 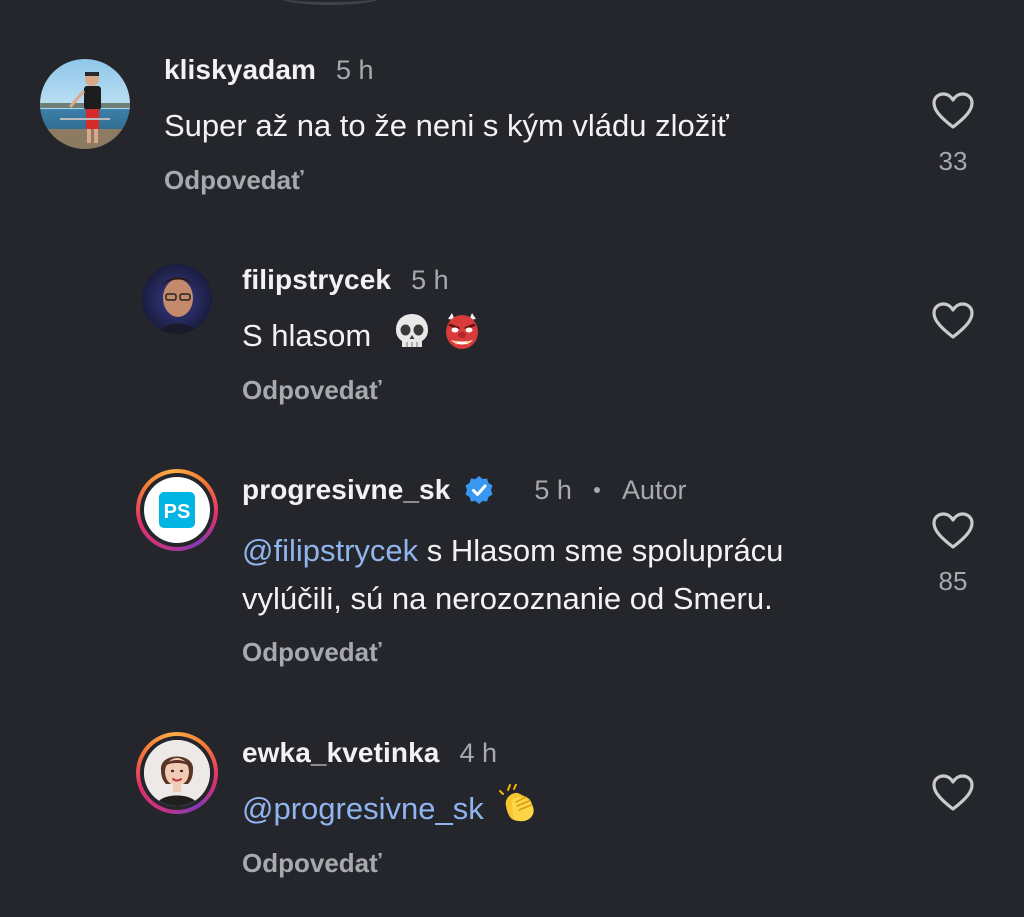 What do you see at coordinates (346, 490) in the screenshot?
I see `username: progresivne_sk` at bounding box center [346, 490].